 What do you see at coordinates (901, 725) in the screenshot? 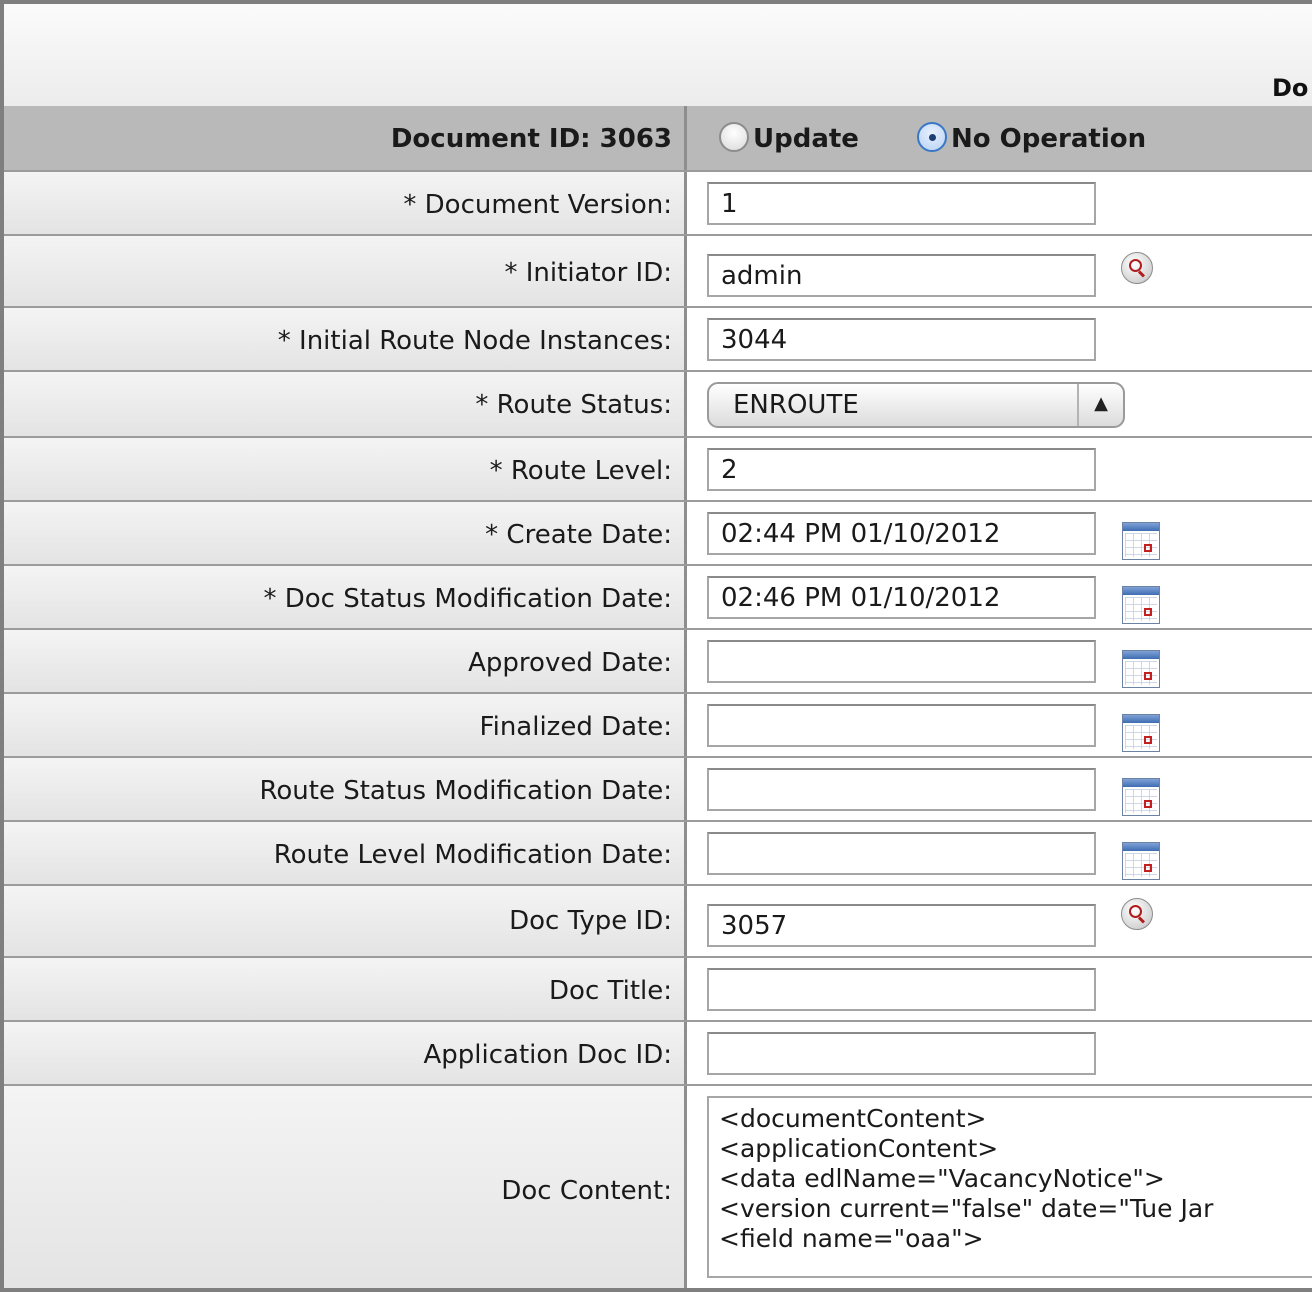
I see `finalized-date-input` at bounding box center [901, 725].